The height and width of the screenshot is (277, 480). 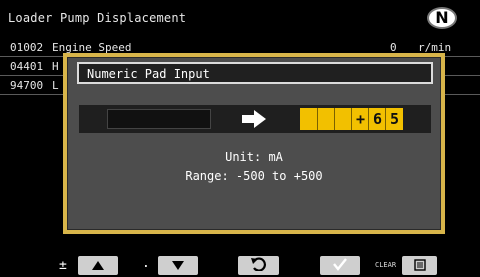 I want to click on clear-label: CLEAR, so click(x=386, y=265).